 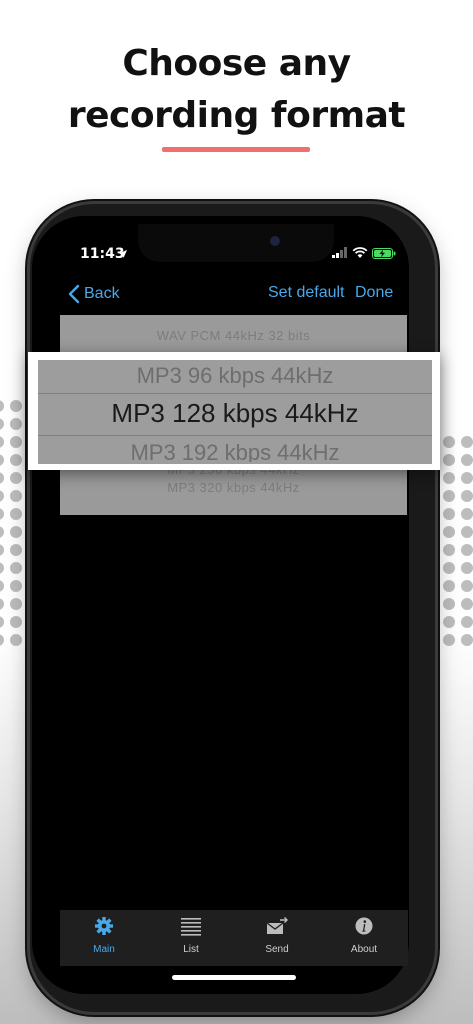 What do you see at coordinates (234, 977) in the screenshot?
I see `home-indicator` at bounding box center [234, 977].